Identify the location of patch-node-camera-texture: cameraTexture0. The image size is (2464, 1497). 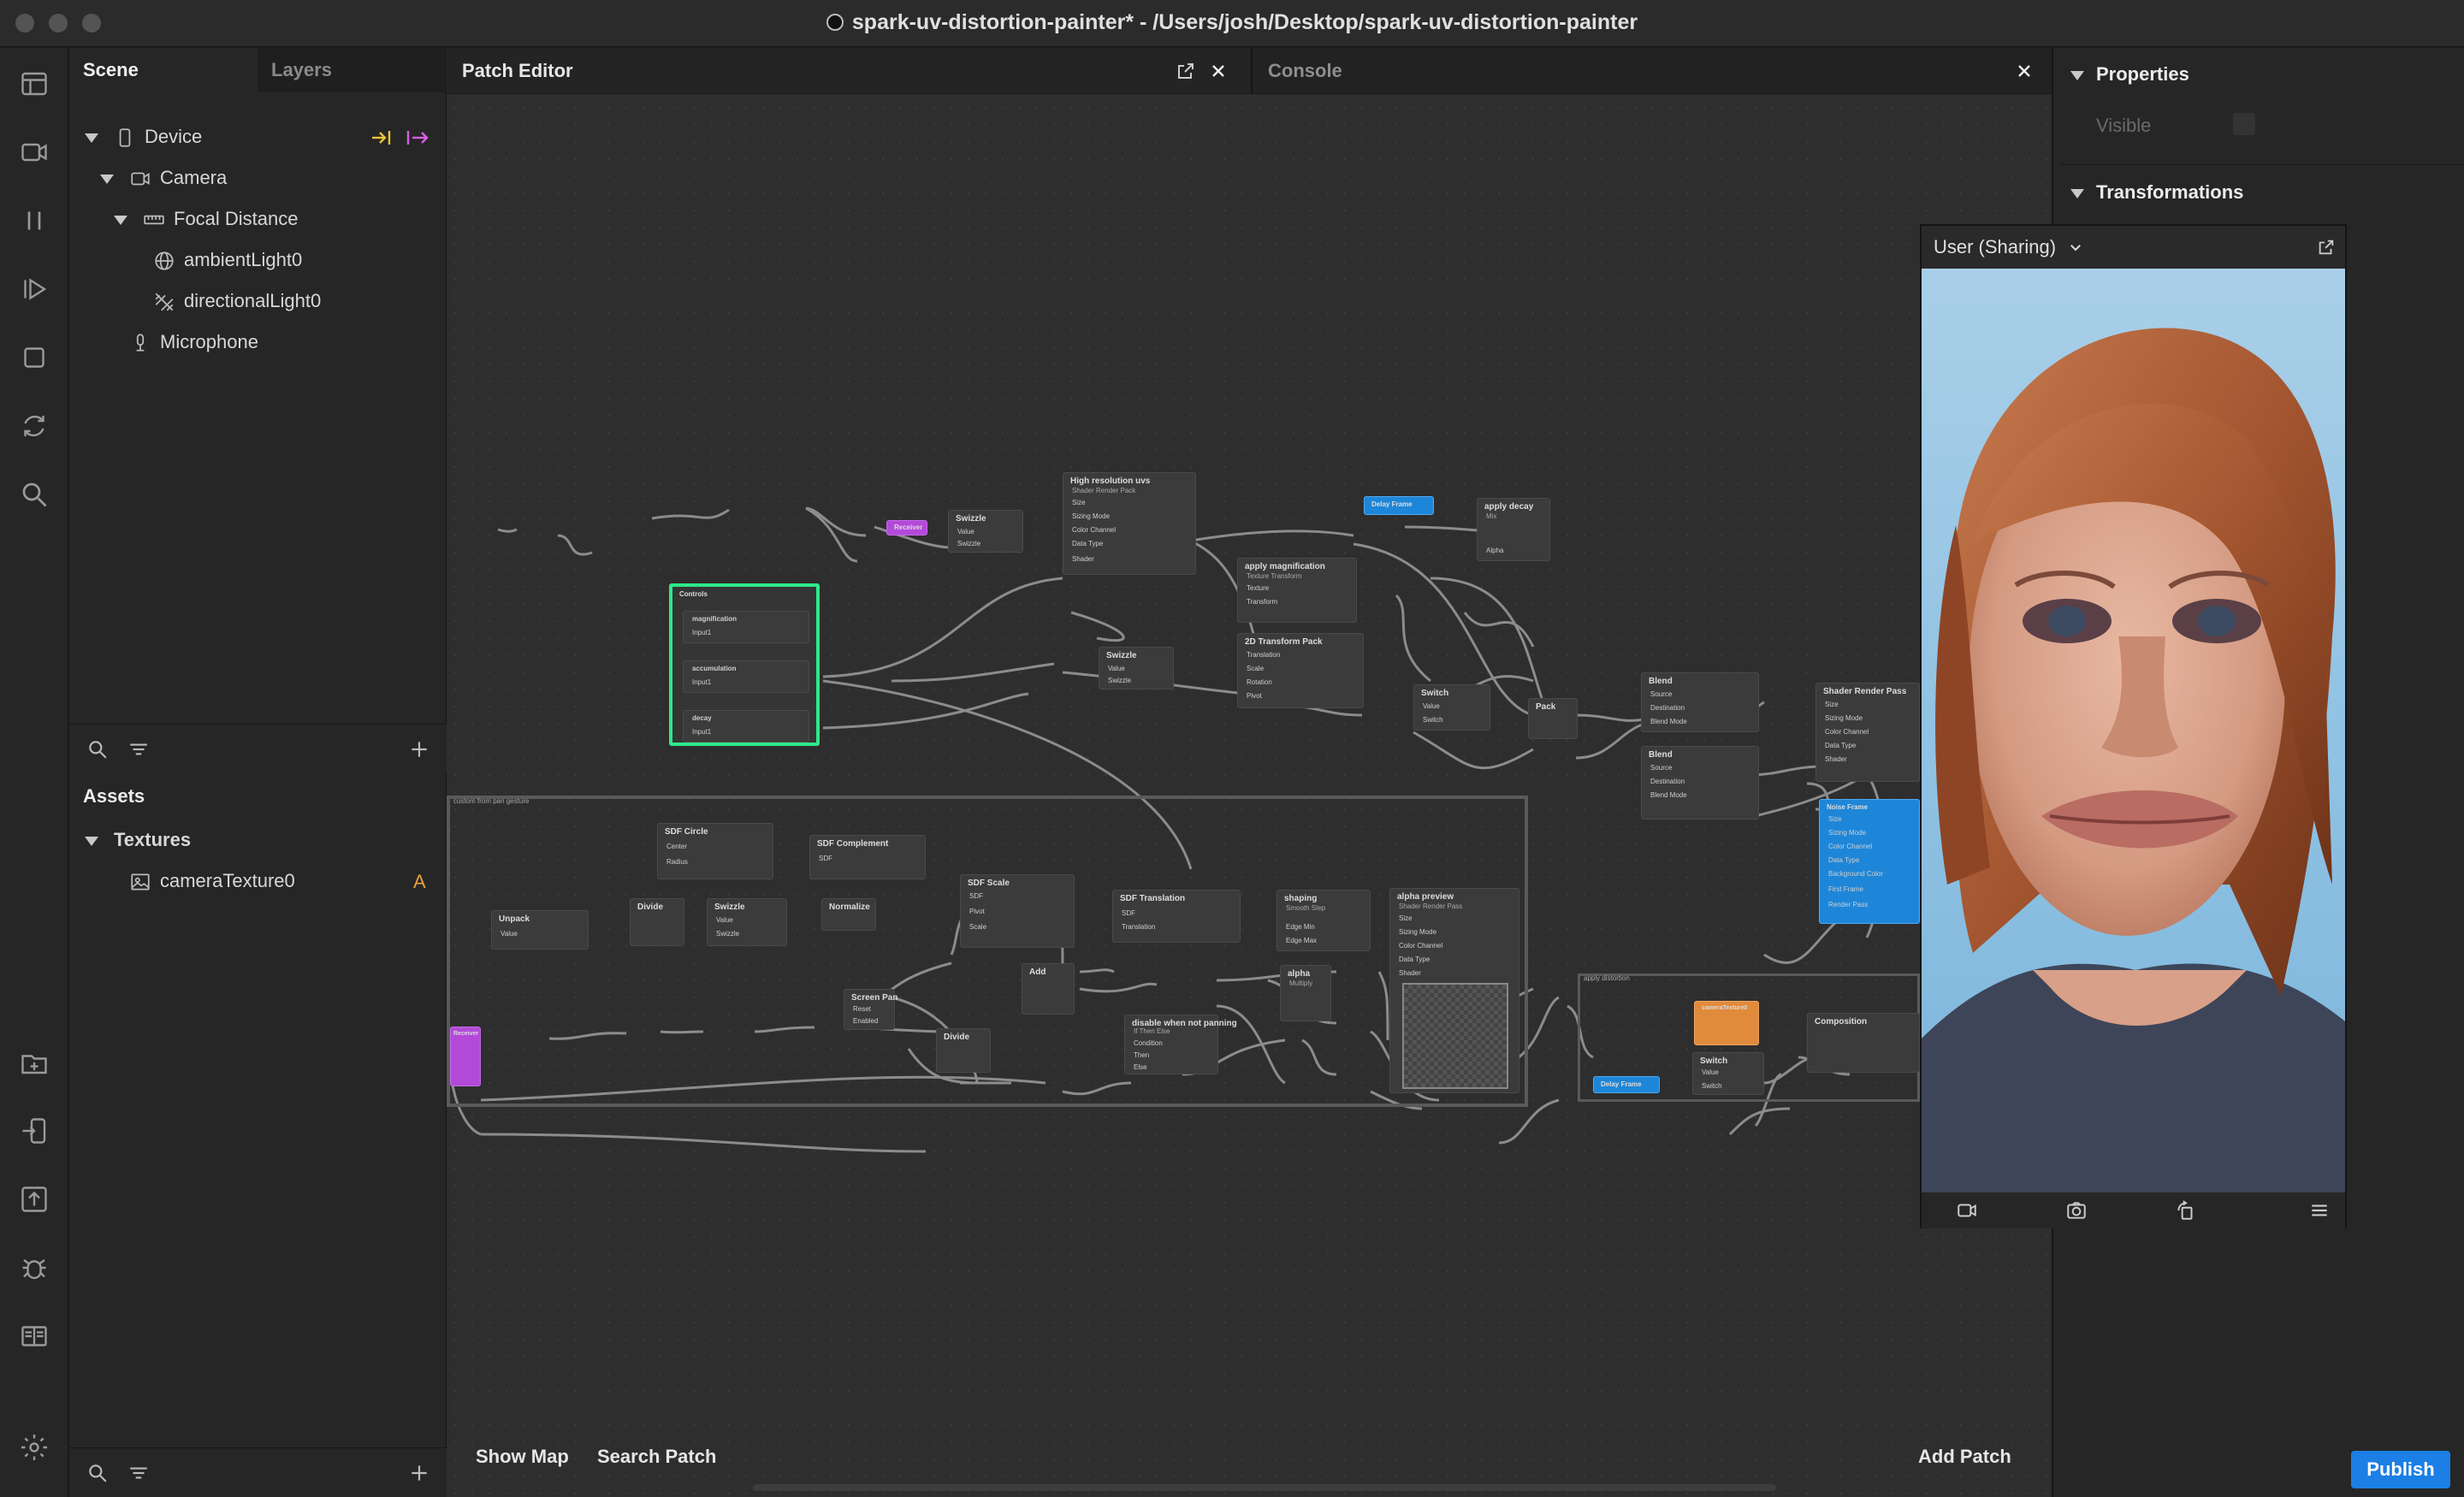
(1726, 1023).